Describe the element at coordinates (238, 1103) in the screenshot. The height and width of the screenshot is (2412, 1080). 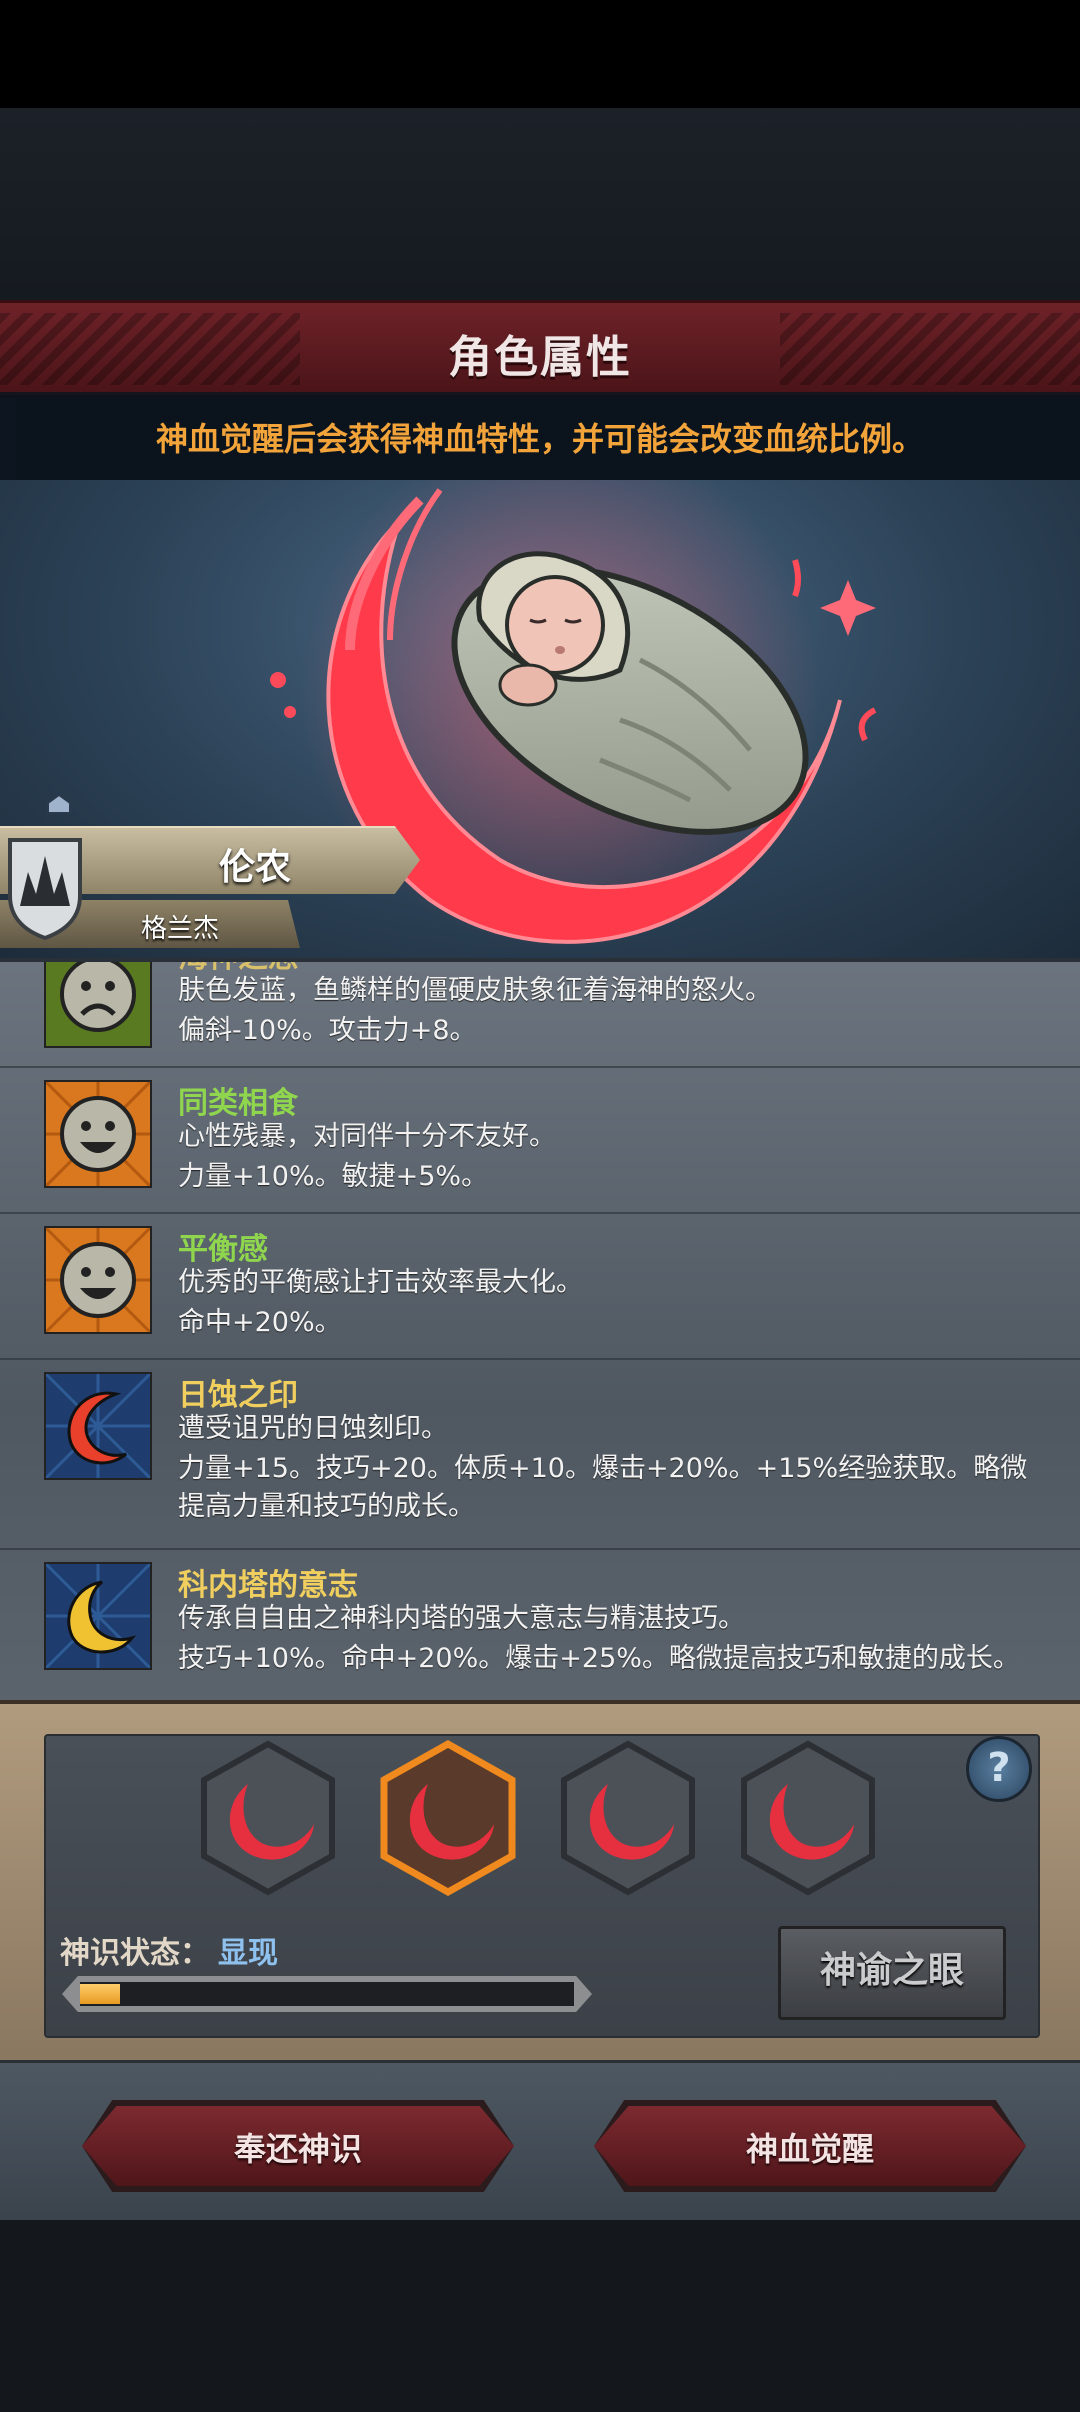
I see `trait-name: 同类相食` at that location.